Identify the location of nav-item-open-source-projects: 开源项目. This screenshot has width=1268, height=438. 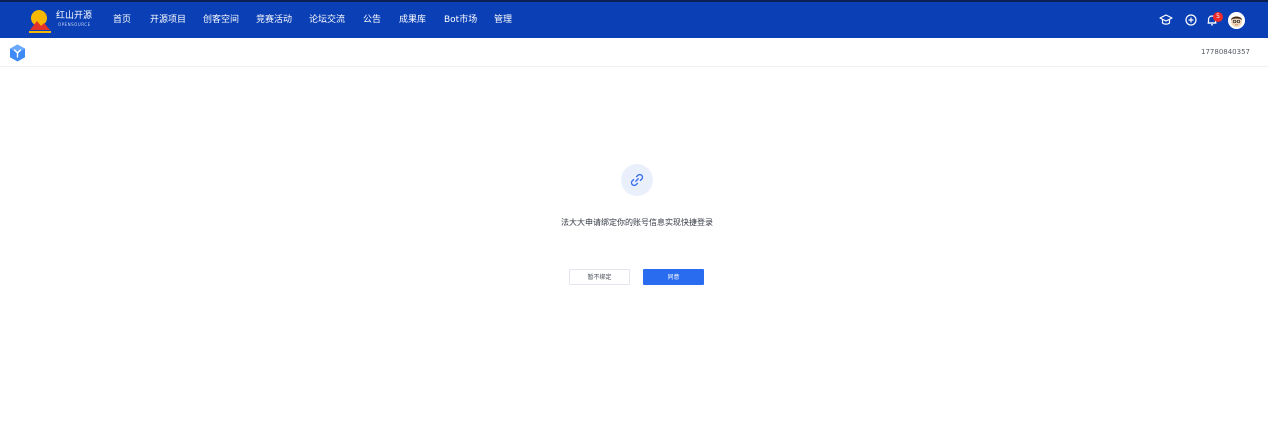
(168, 20).